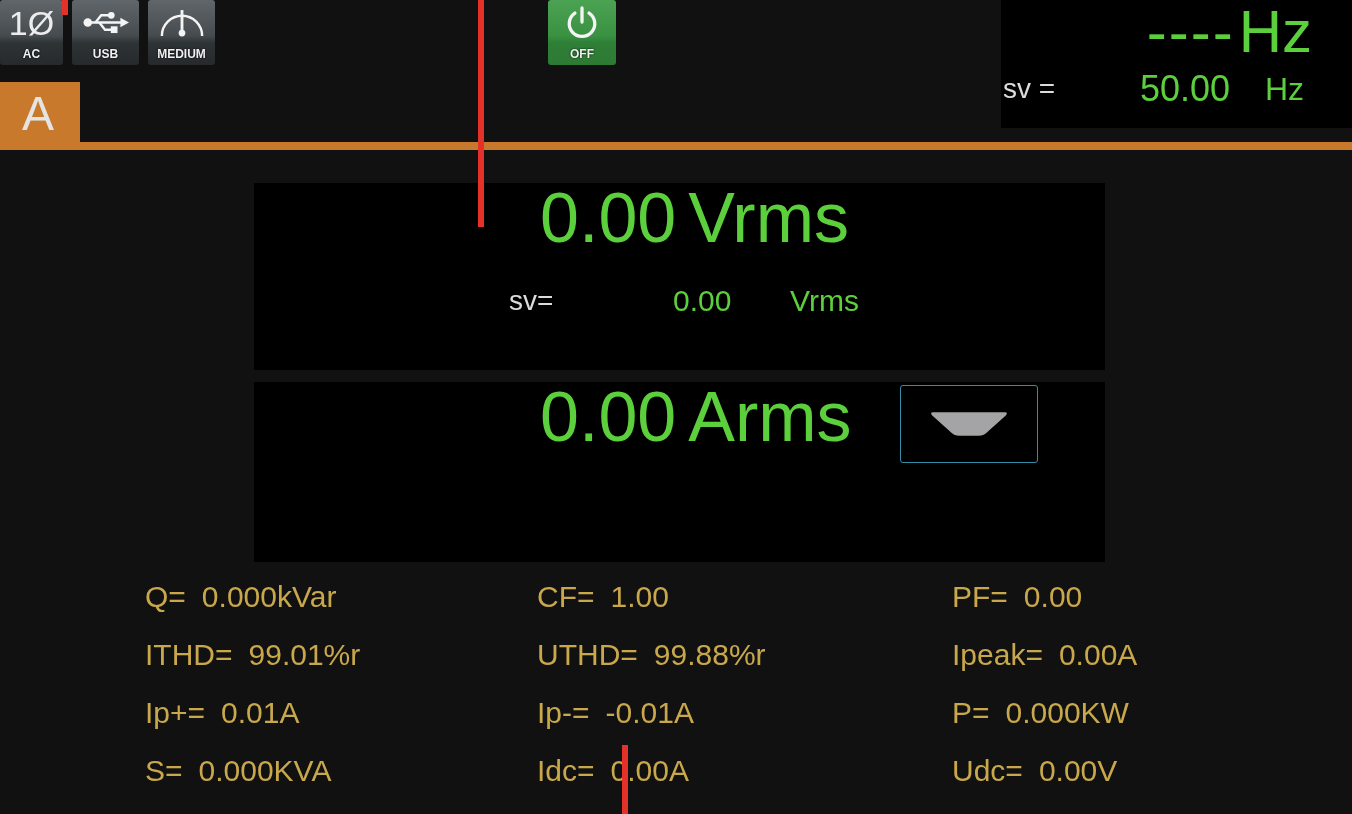  Describe the element at coordinates (1275, 32) in the screenshot. I see `reading-unit: Hz` at that location.